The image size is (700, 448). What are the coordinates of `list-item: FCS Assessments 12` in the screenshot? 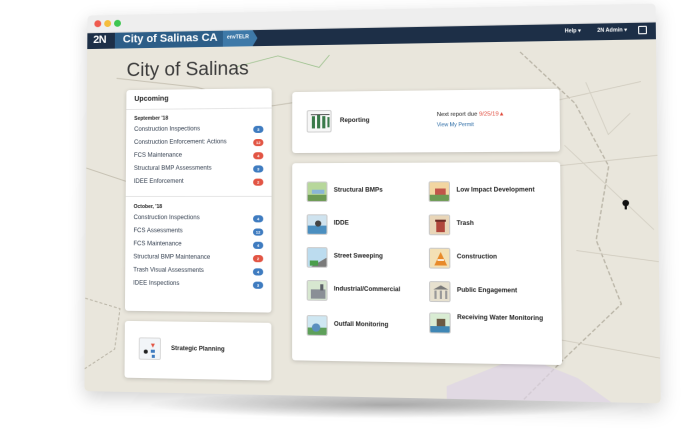 It's located at (198, 232).